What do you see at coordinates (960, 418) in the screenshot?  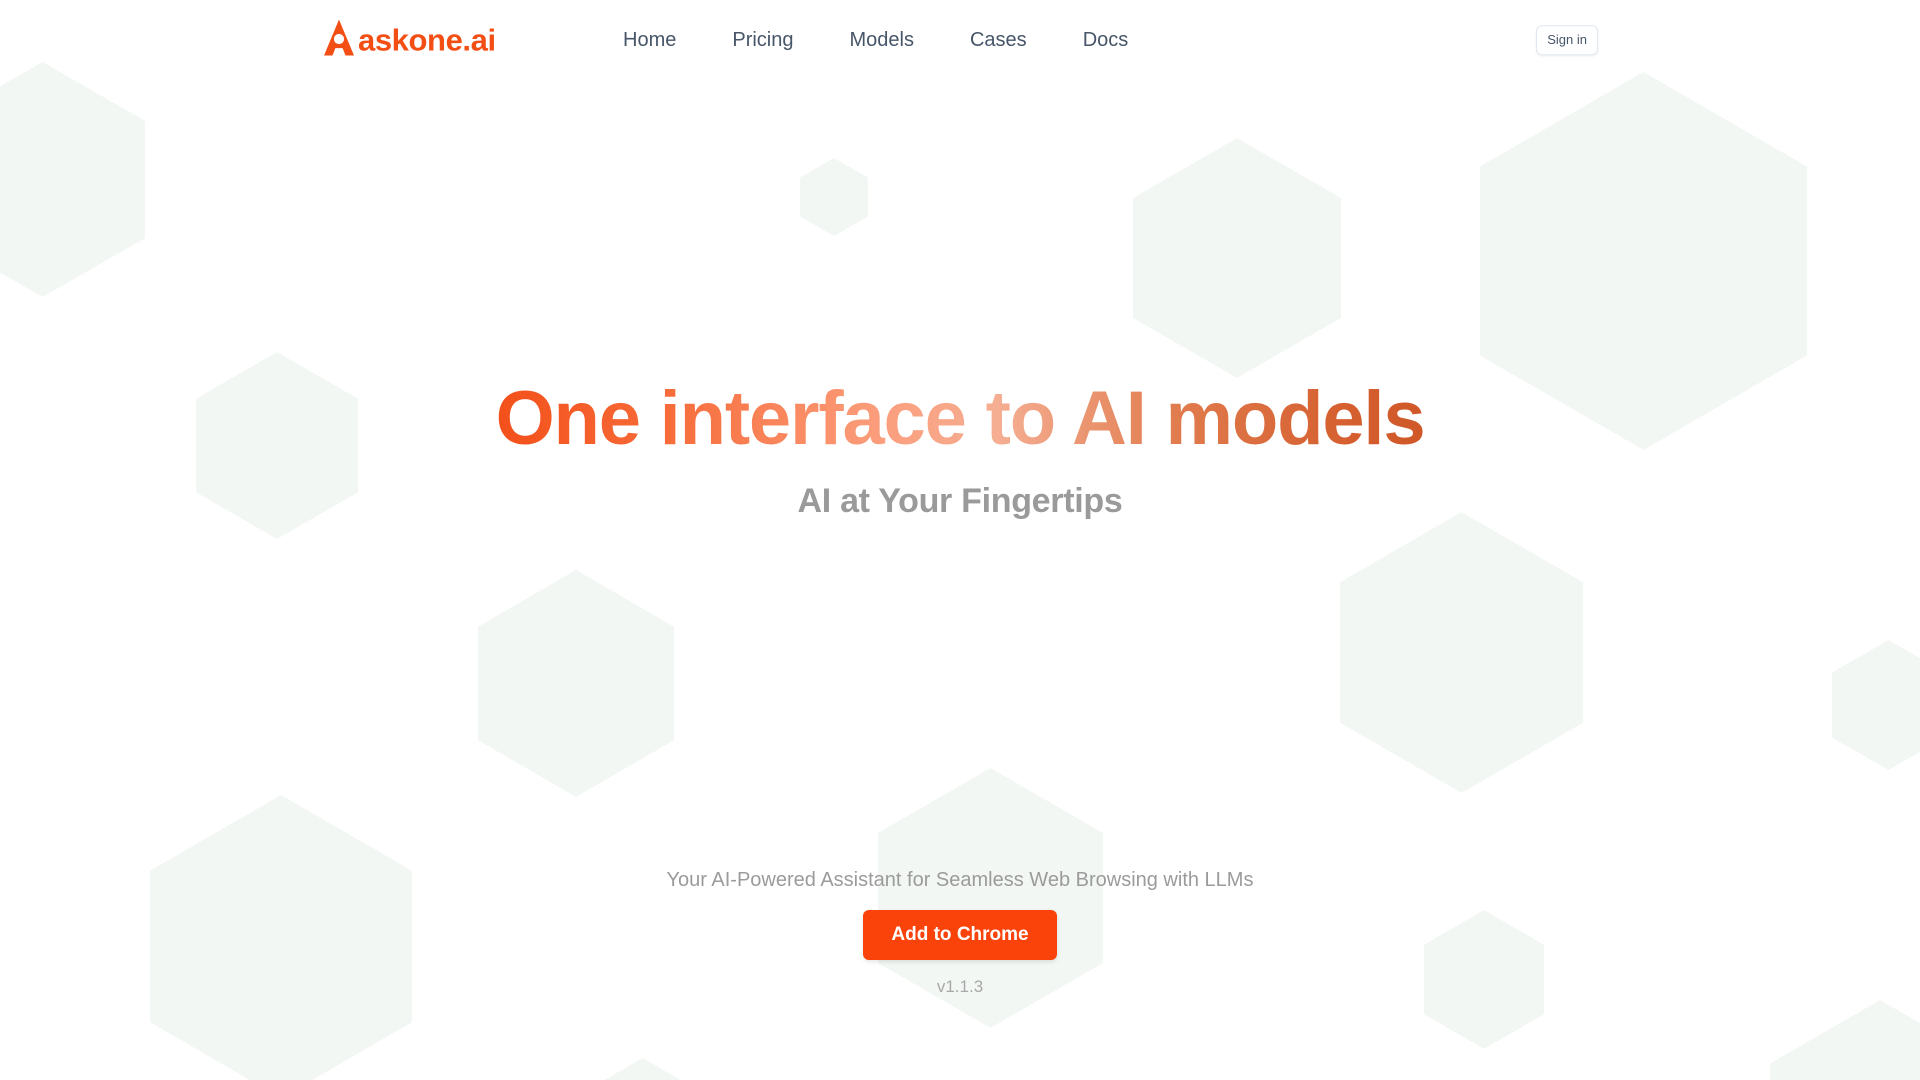 I see `hero-headline: One interface to AI models` at bounding box center [960, 418].